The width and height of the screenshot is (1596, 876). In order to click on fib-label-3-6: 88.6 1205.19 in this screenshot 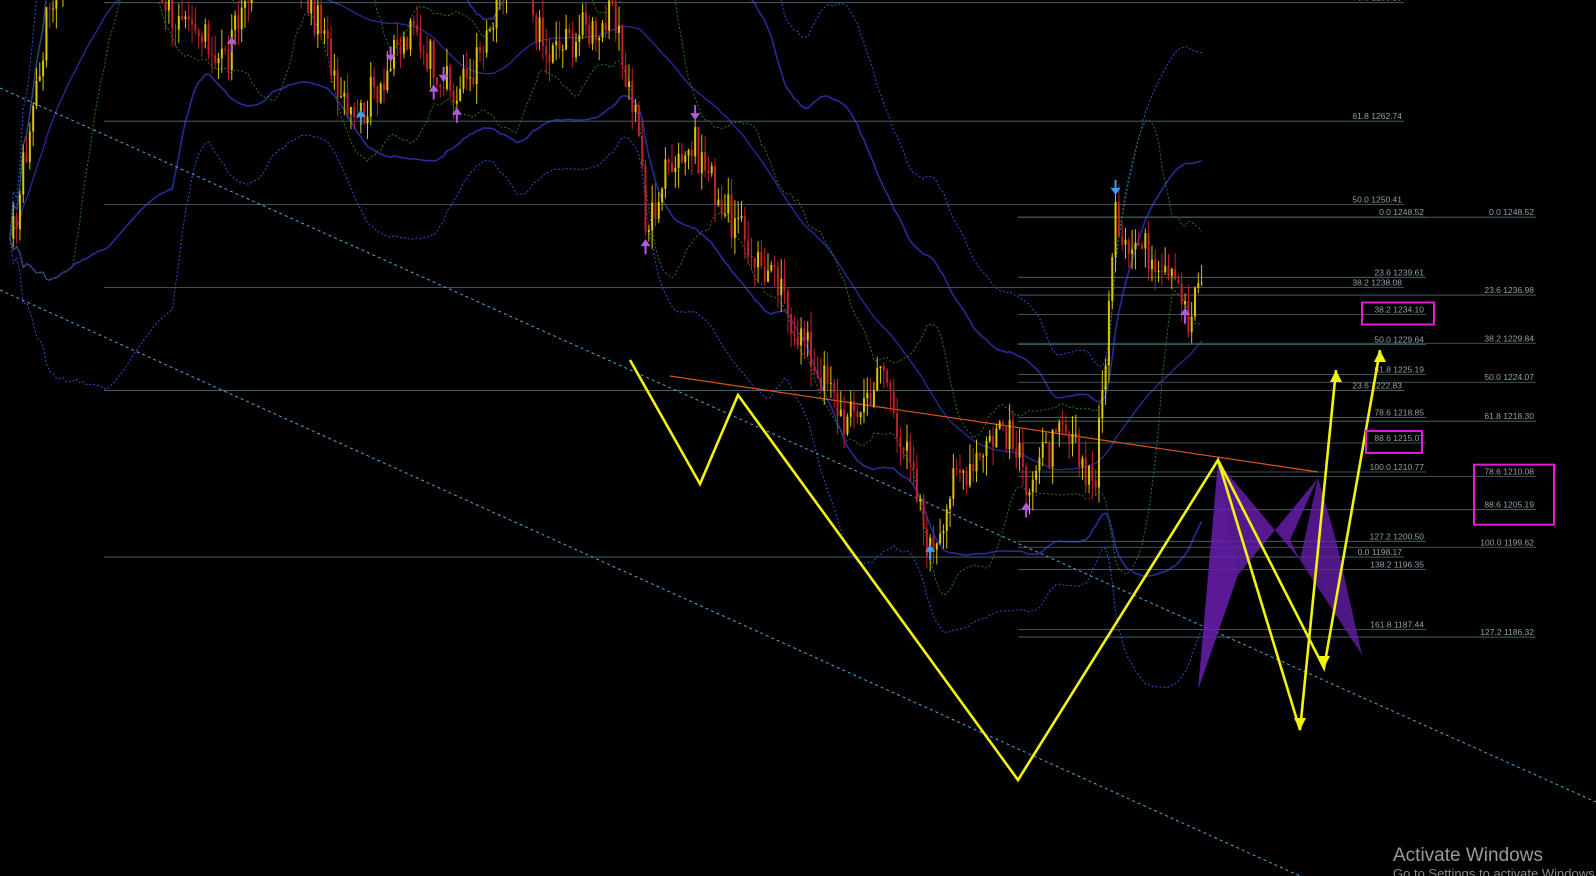, I will do `click(1509, 505)`.